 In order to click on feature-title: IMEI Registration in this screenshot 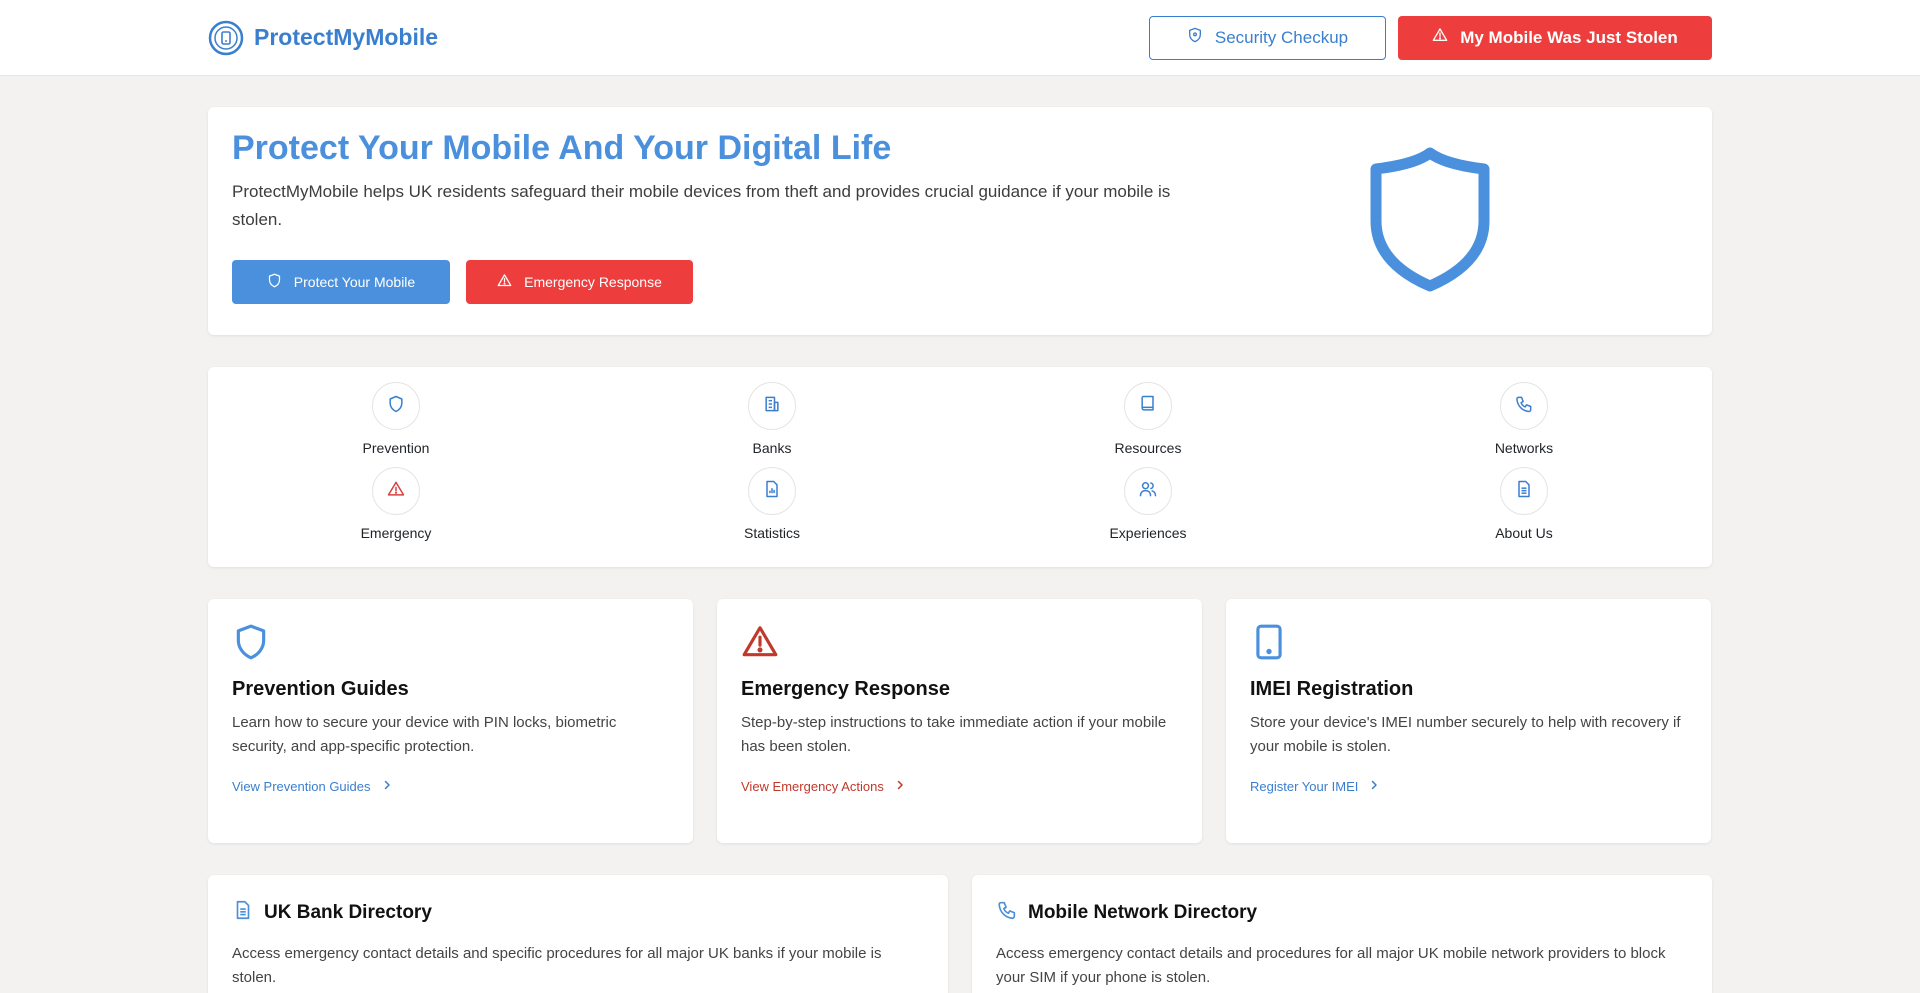, I will do `click(1332, 689)`.